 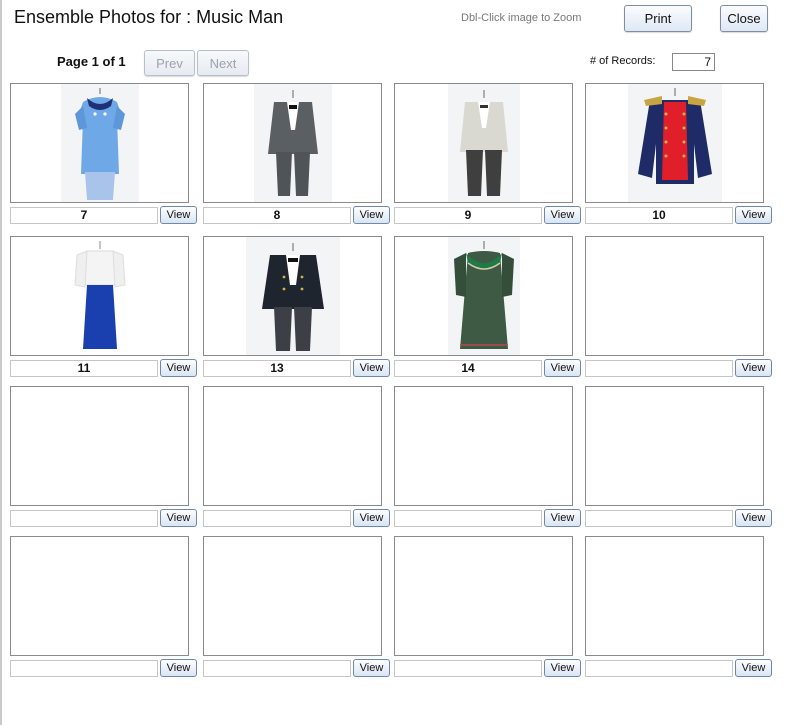 What do you see at coordinates (623, 61) in the screenshot?
I see `records-label: # of Records:` at bounding box center [623, 61].